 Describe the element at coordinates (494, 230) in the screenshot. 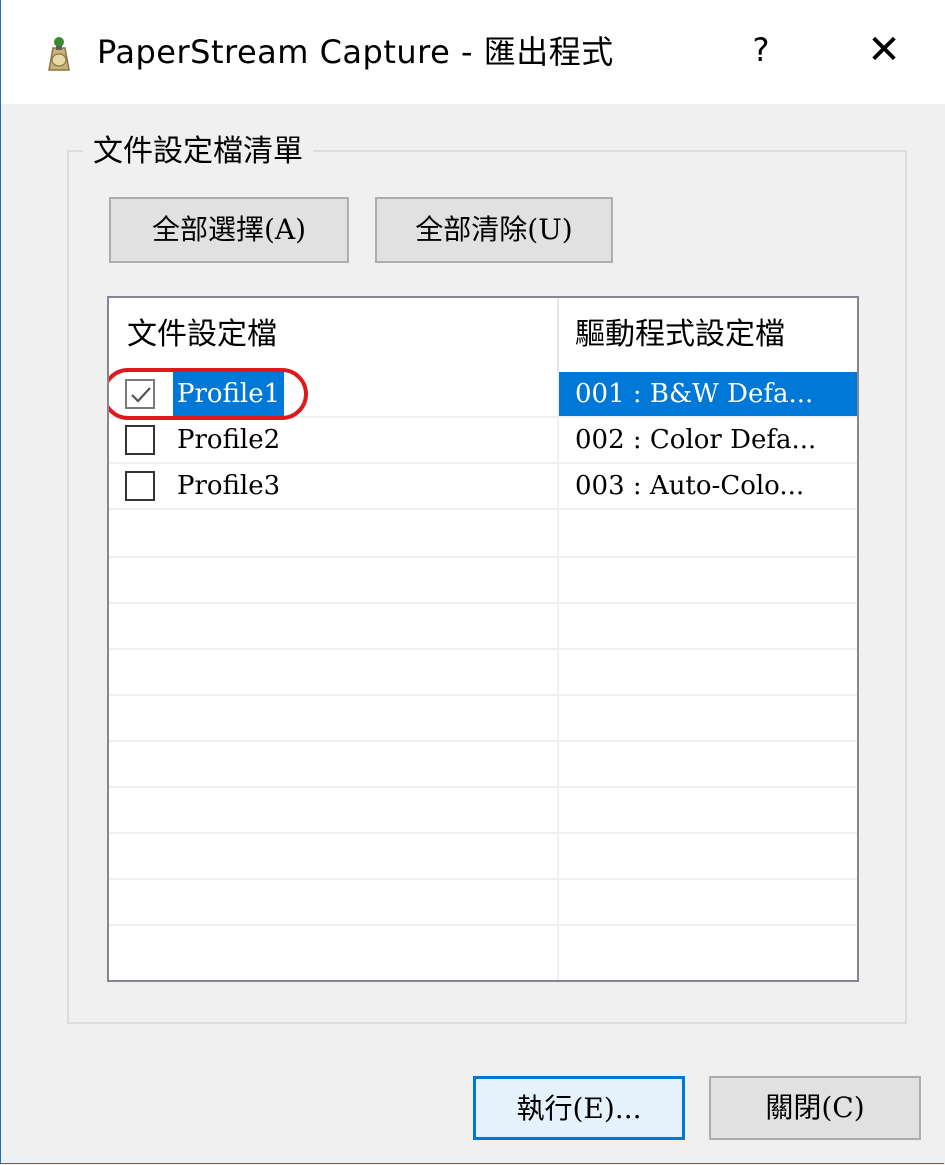

I see `clear-all-button: 全部清除(U)` at that location.